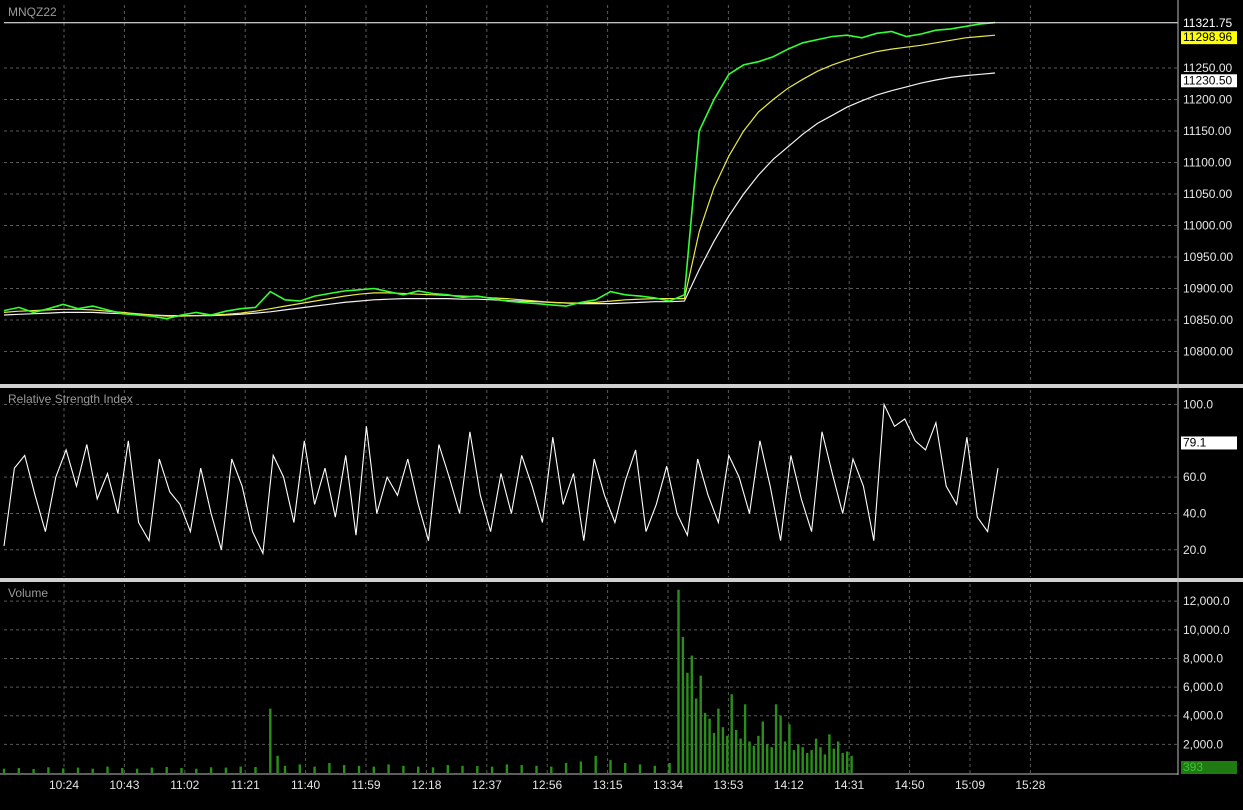  Describe the element at coordinates (1207, 23) in the screenshot. I see `high-price-tag: 11321.75` at that location.